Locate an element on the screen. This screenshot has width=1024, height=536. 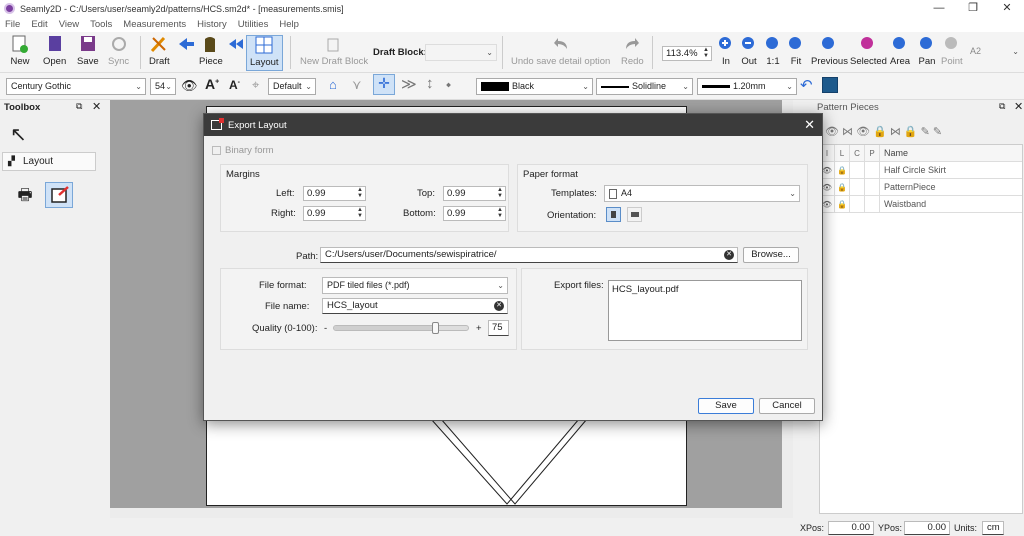
horizontal-scrollbar is located at coordinates (451, 513).